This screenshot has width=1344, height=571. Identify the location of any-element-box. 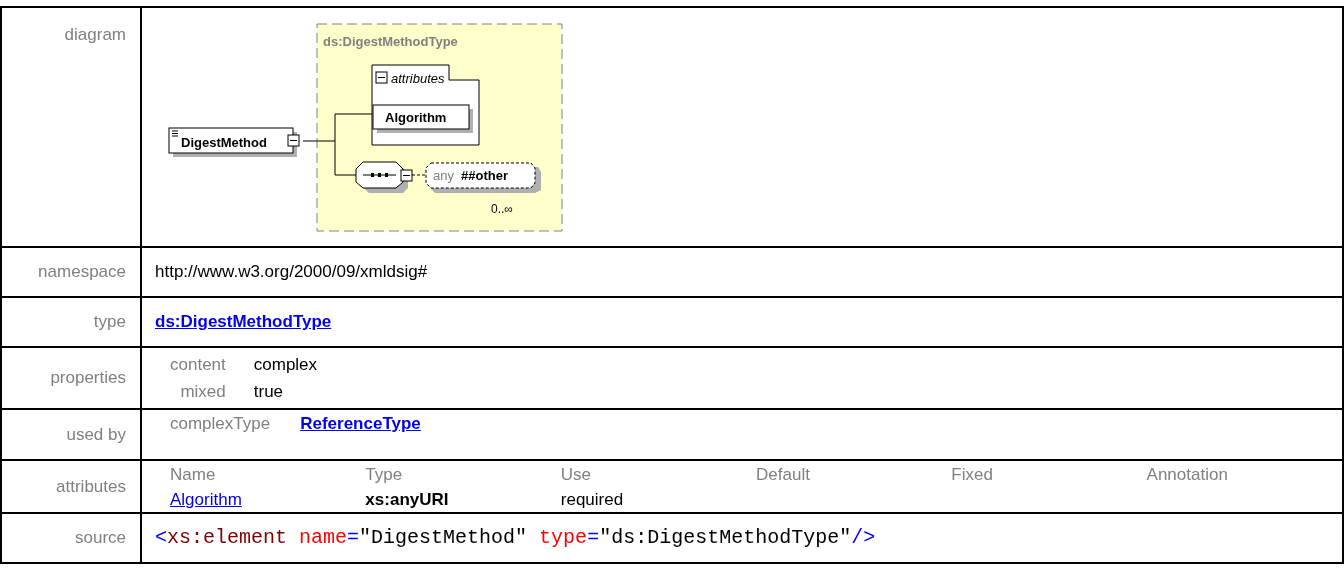
(483, 177).